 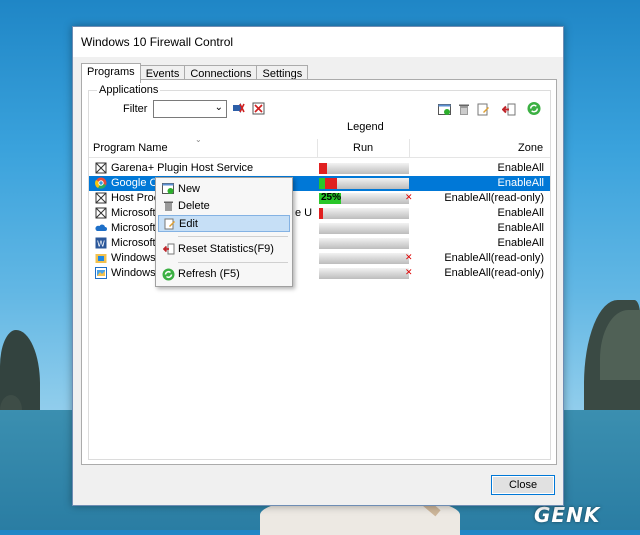 What do you see at coordinates (224, 223) in the screenshot?
I see `menu-item-edit: Edit` at bounding box center [224, 223].